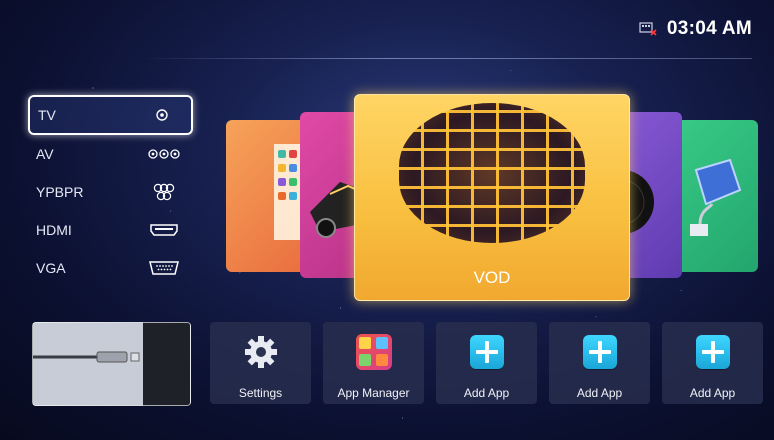 The width and height of the screenshot is (774, 440). Describe the element at coordinates (446, 58) in the screenshot. I see `divider` at that location.